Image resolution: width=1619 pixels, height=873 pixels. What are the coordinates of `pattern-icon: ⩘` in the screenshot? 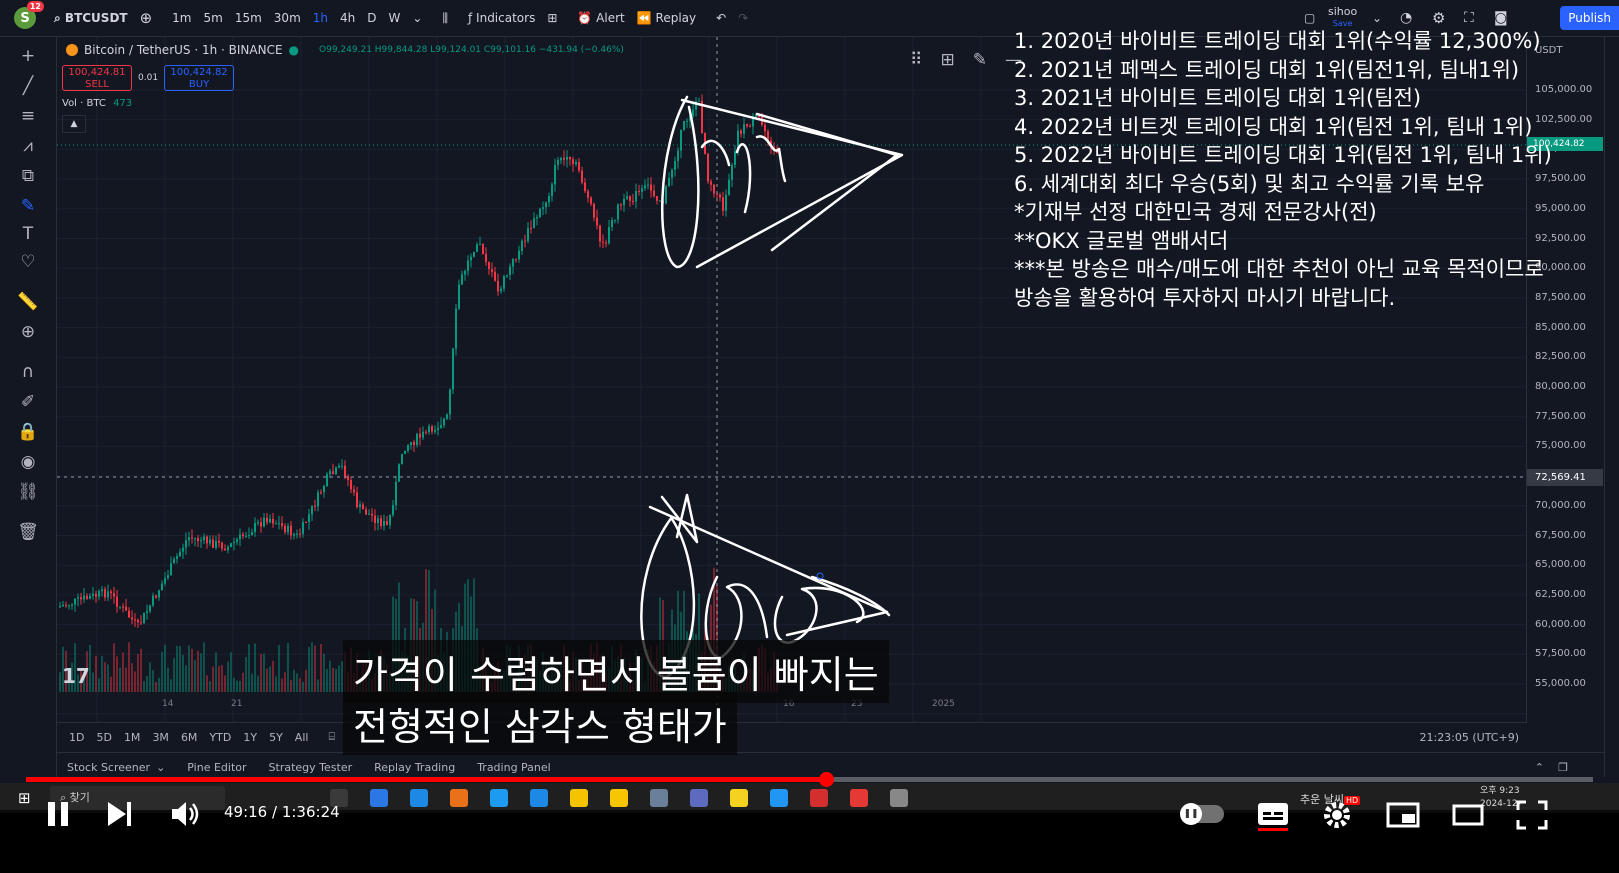 It's located at (28, 146).